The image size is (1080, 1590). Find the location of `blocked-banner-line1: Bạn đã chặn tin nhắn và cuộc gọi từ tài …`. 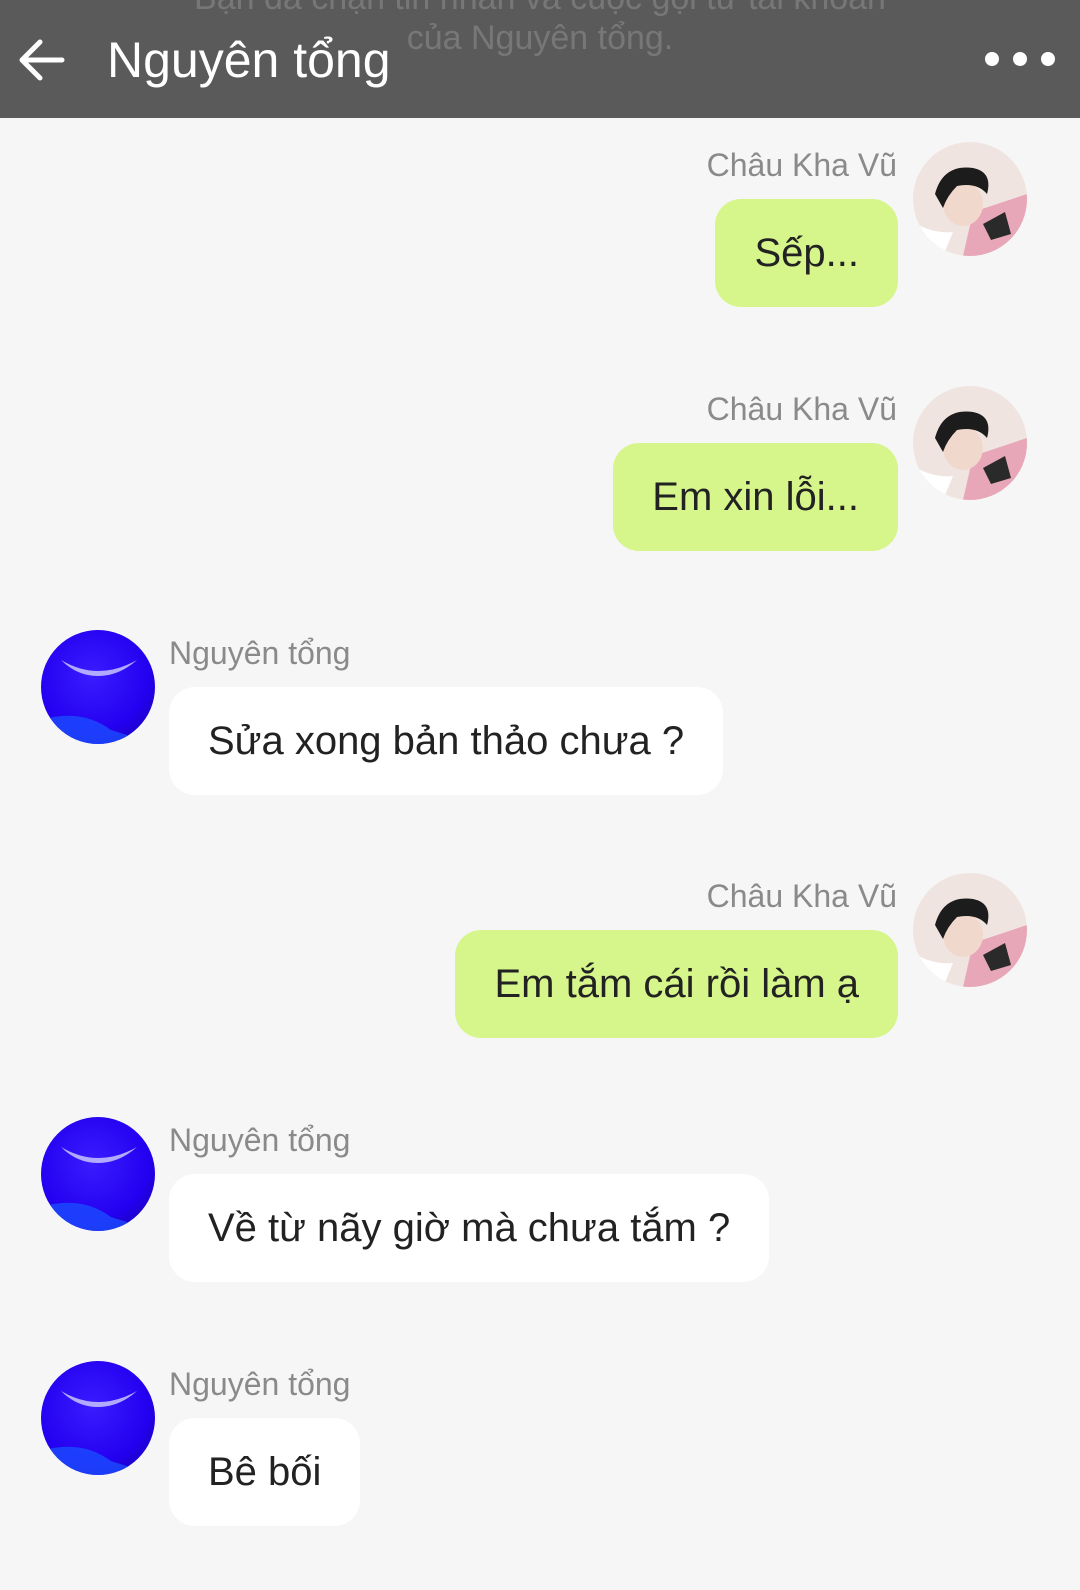

blocked-banner-line1: Bạn đã chặn tin nhắn và cuộc gọi từ tài … is located at coordinates (540, 9).